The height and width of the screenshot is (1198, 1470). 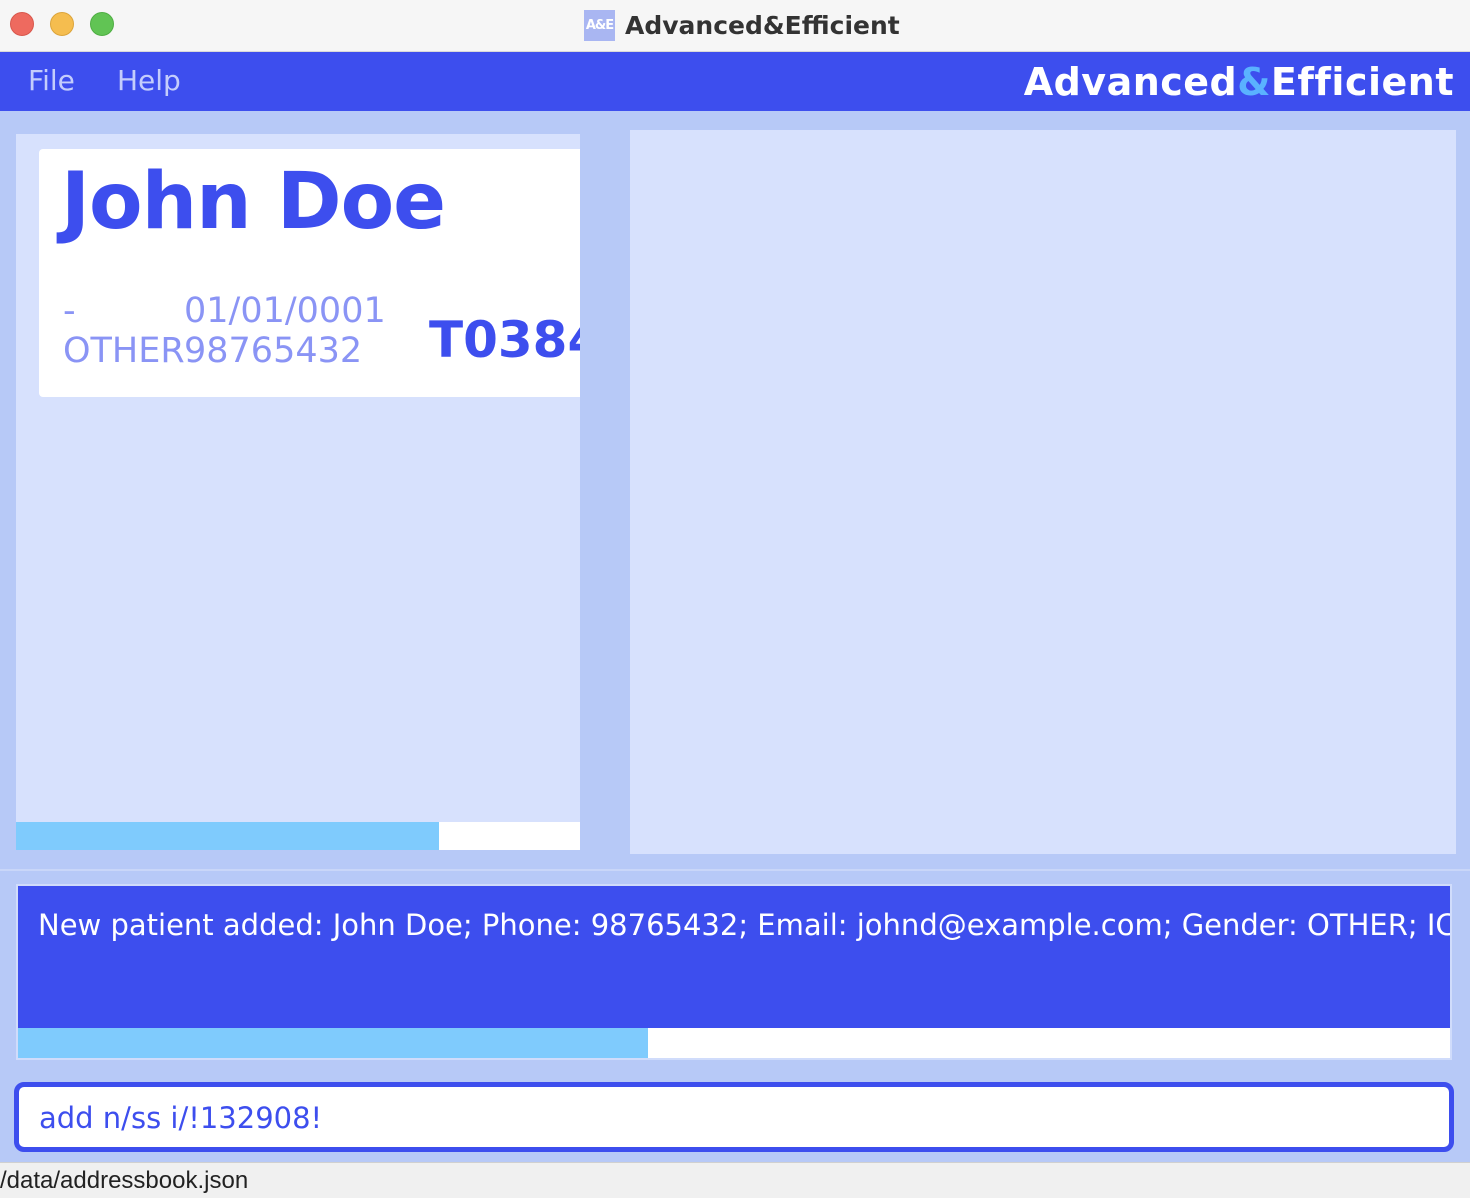 I want to click on window-title-group: A&E Advanced&Efficient, so click(x=742, y=25).